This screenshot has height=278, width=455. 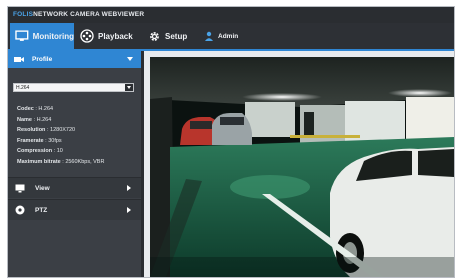 What do you see at coordinates (42, 59) in the screenshot?
I see `profile-title: Profile` at bounding box center [42, 59].